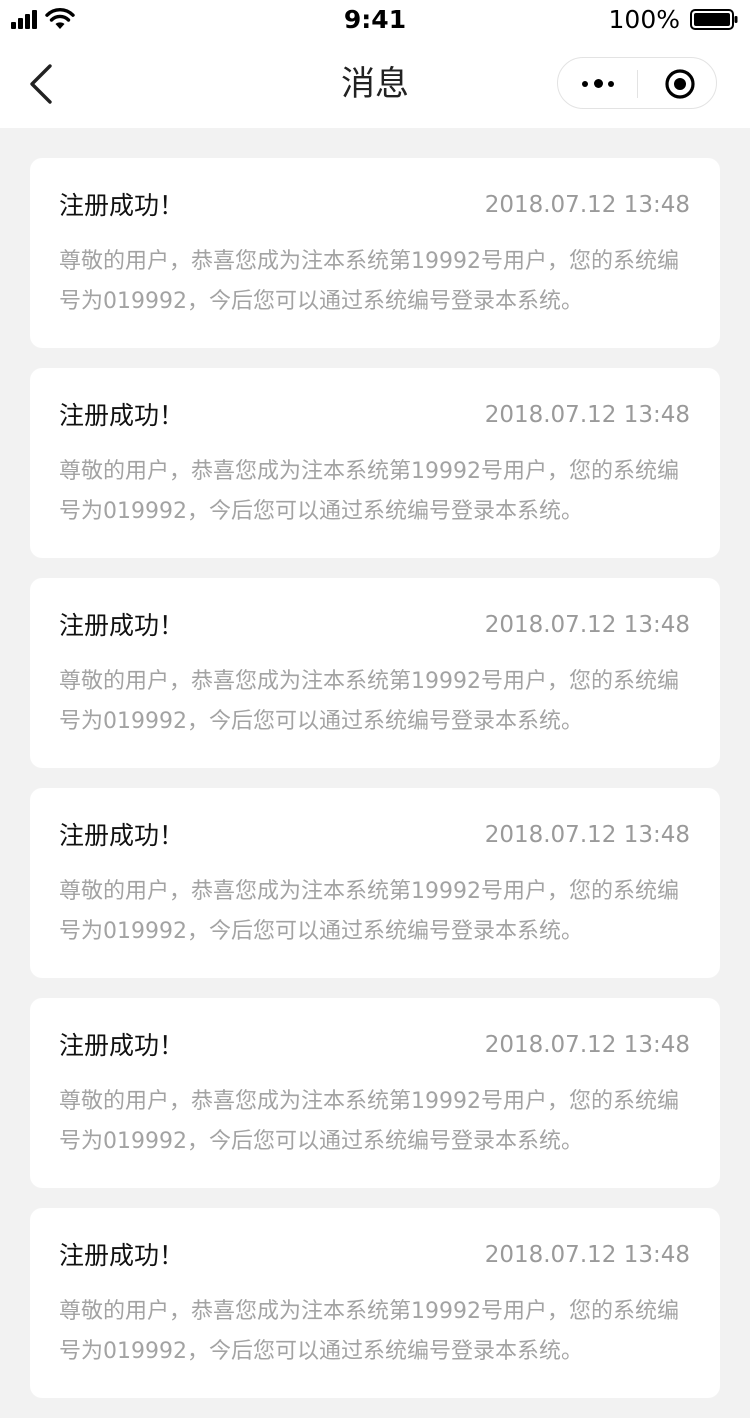 This screenshot has width=750, height=1418. I want to click on capsule-divider, so click(637, 84).